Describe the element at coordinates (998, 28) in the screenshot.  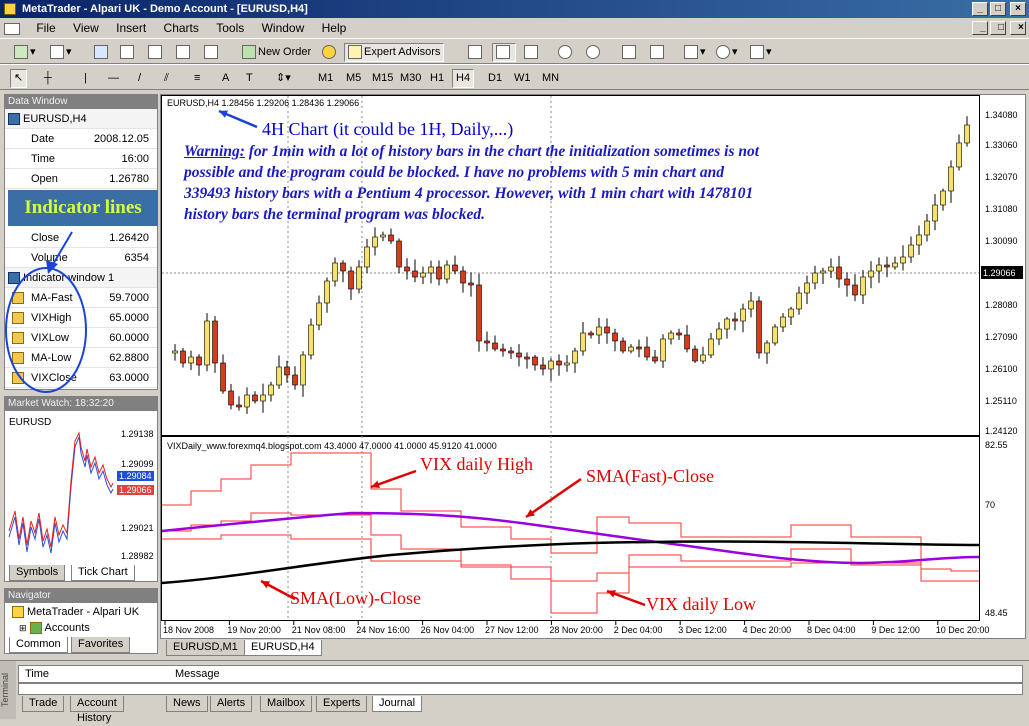
I see `child-restore-button: □` at that location.